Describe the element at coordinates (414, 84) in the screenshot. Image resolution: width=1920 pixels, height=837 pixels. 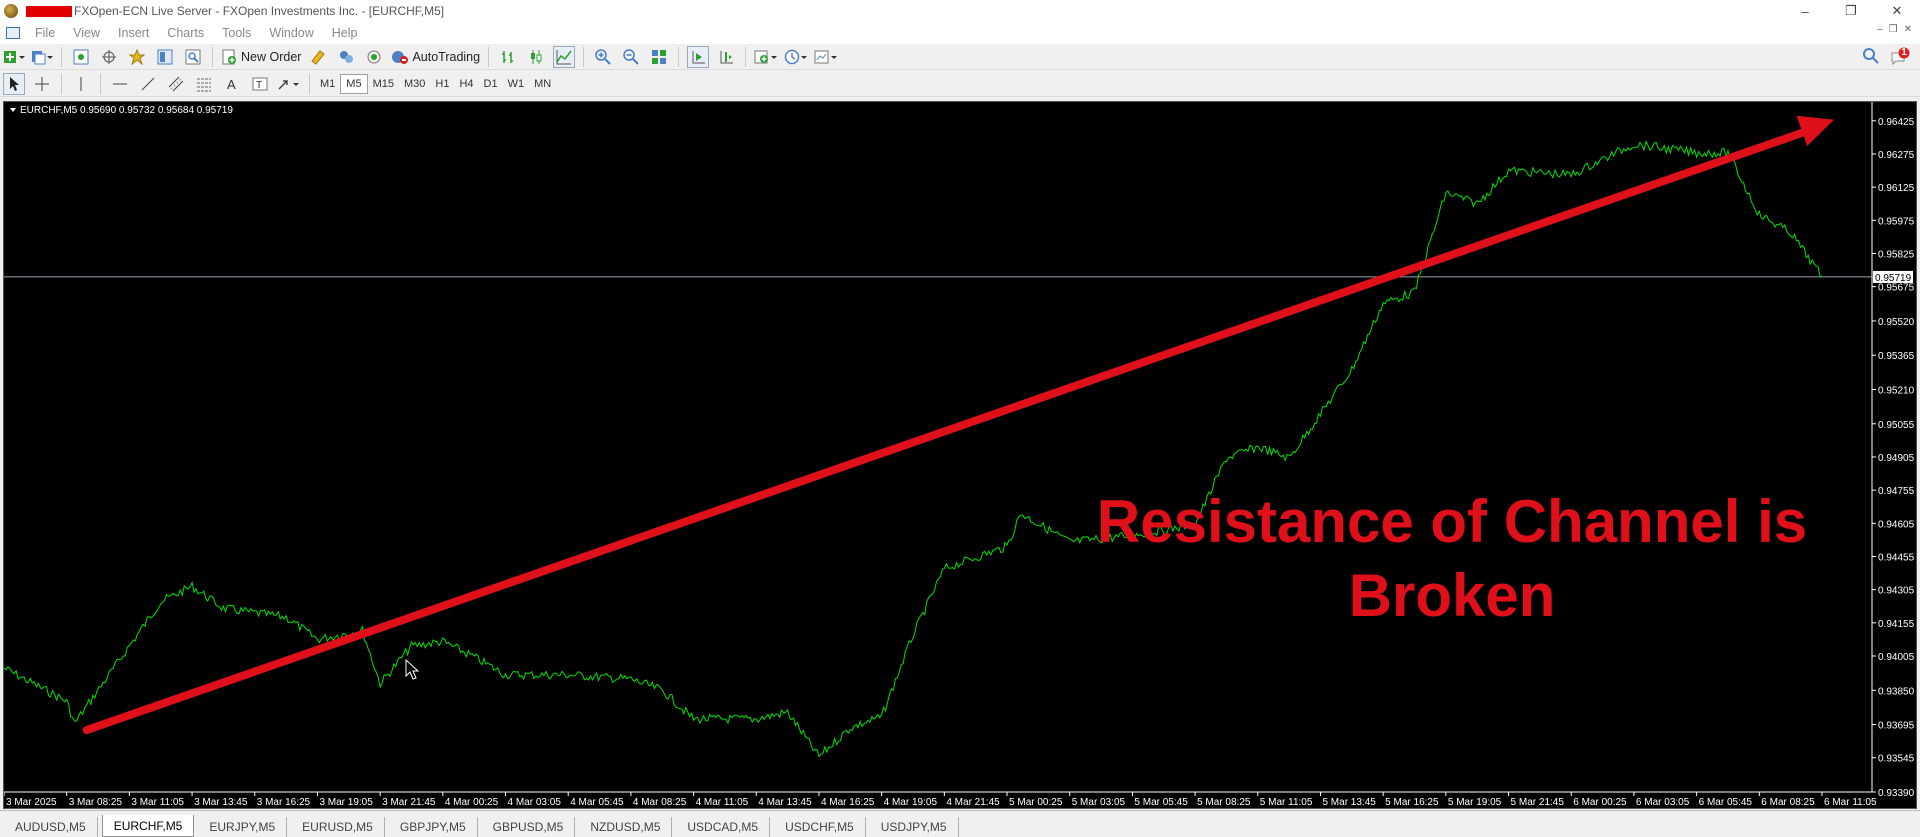
I see `timeframe-m30: M30` at that location.